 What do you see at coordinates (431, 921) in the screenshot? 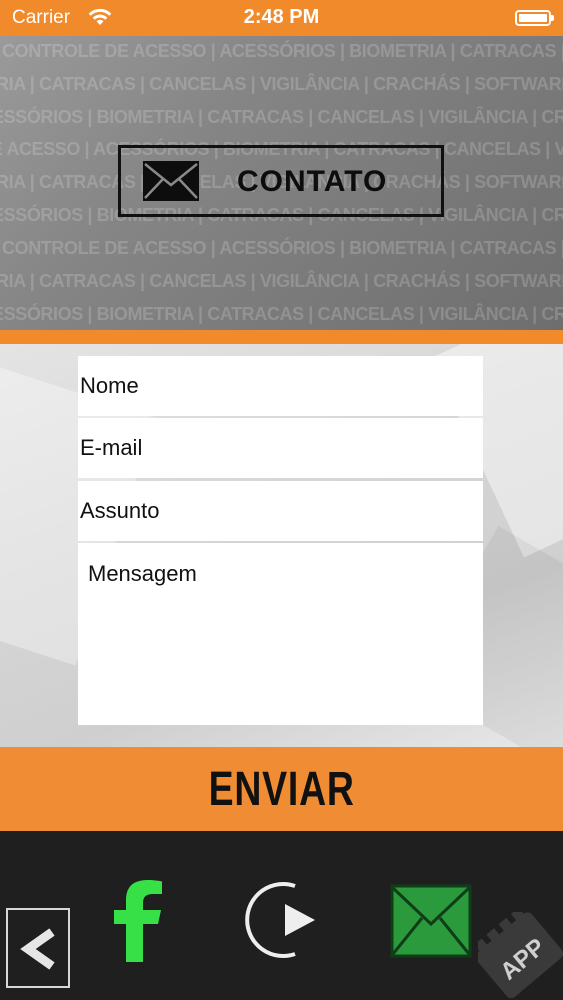
I see `mail-icon` at bounding box center [431, 921].